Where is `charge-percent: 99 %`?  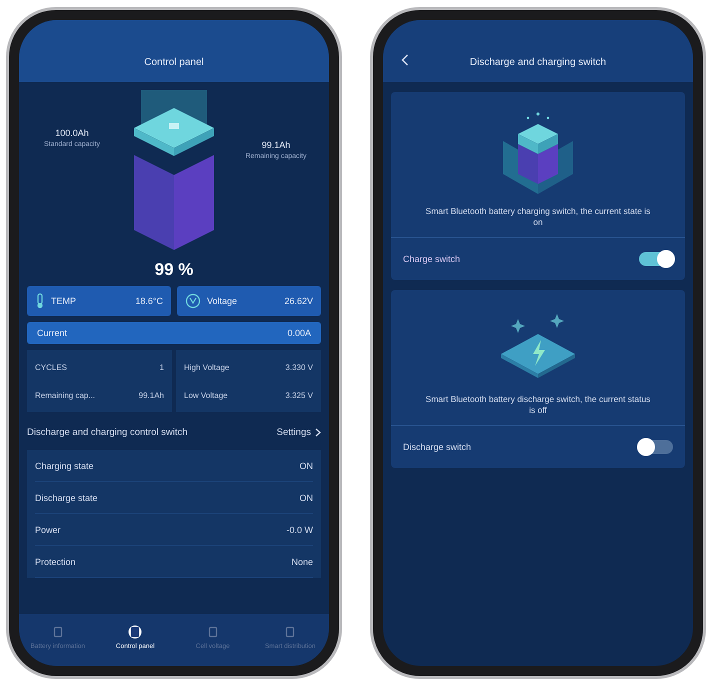
charge-percent: 99 % is located at coordinates (174, 270).